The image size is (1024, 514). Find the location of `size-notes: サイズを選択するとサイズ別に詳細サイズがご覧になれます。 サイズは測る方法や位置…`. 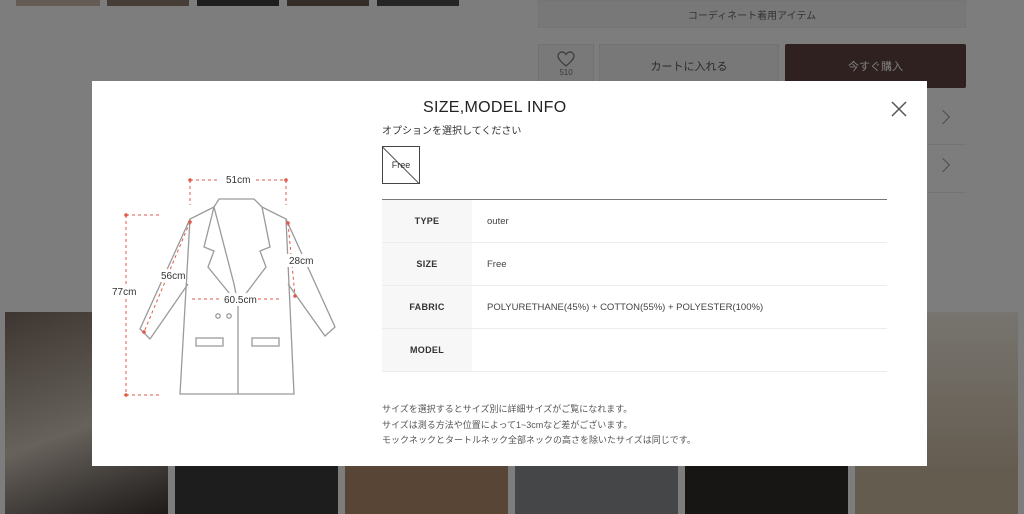

size-notes: サイズを選択するとサイズ別に詳細サイズがご覧になれます。 サイズは測る方法や位置… is located at coordinates (539, 425).